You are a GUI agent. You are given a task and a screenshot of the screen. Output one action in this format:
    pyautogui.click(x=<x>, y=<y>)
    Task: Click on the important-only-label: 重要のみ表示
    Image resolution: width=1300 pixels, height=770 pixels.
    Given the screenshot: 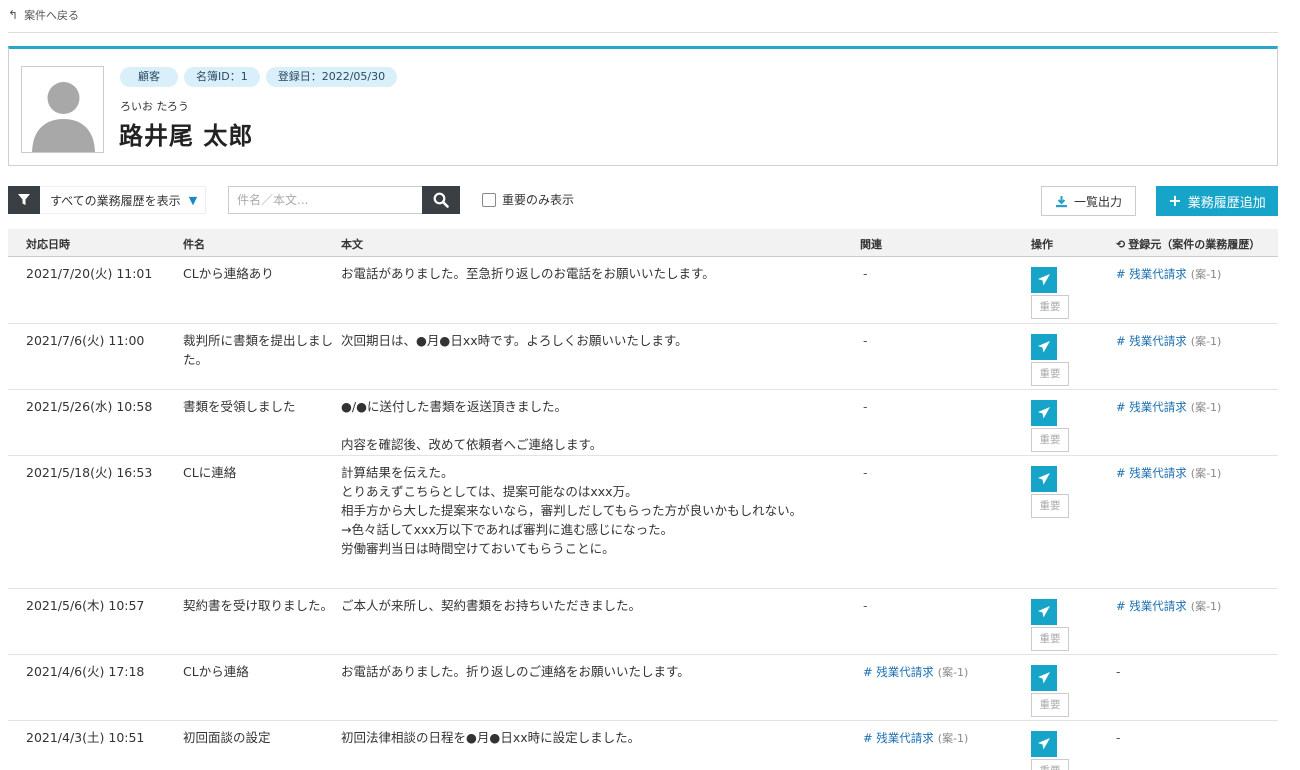 What is the action you would take?
    pyautogui.click(x=538, y=200)
    